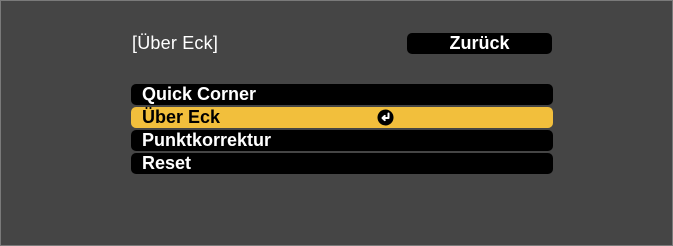 This screenshot has width=673, height=246. What do you see at coordinates (479, 43) in the screenshot?
I see `back-button: Zurück` at bounding box center [479, 43].